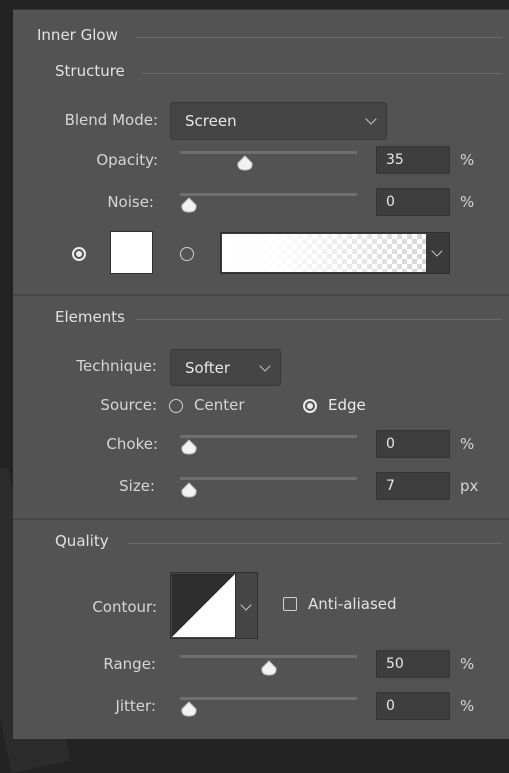 Image resolution: width=509 pixels, height=773 pixels. Describe the element at coordinates (347, 405) in the screenshot. I see `source-edge-label: Edge` at that location.